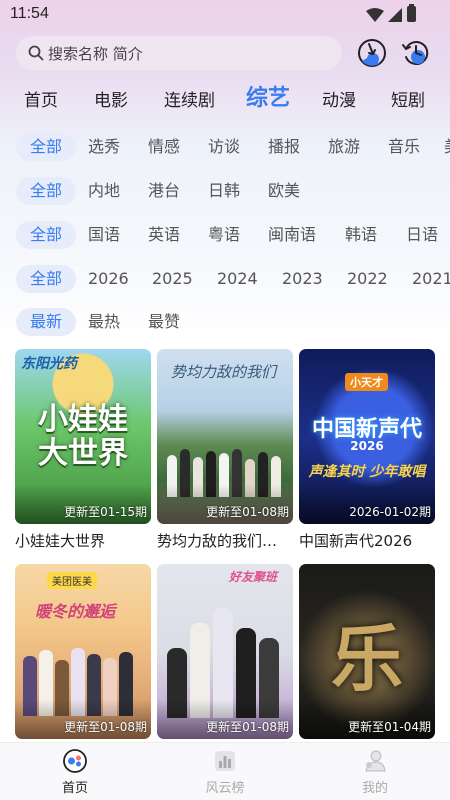  I want to click on filter-year: 全部 2026 2025 2024 2023 2022 2021, so click(225, 279).